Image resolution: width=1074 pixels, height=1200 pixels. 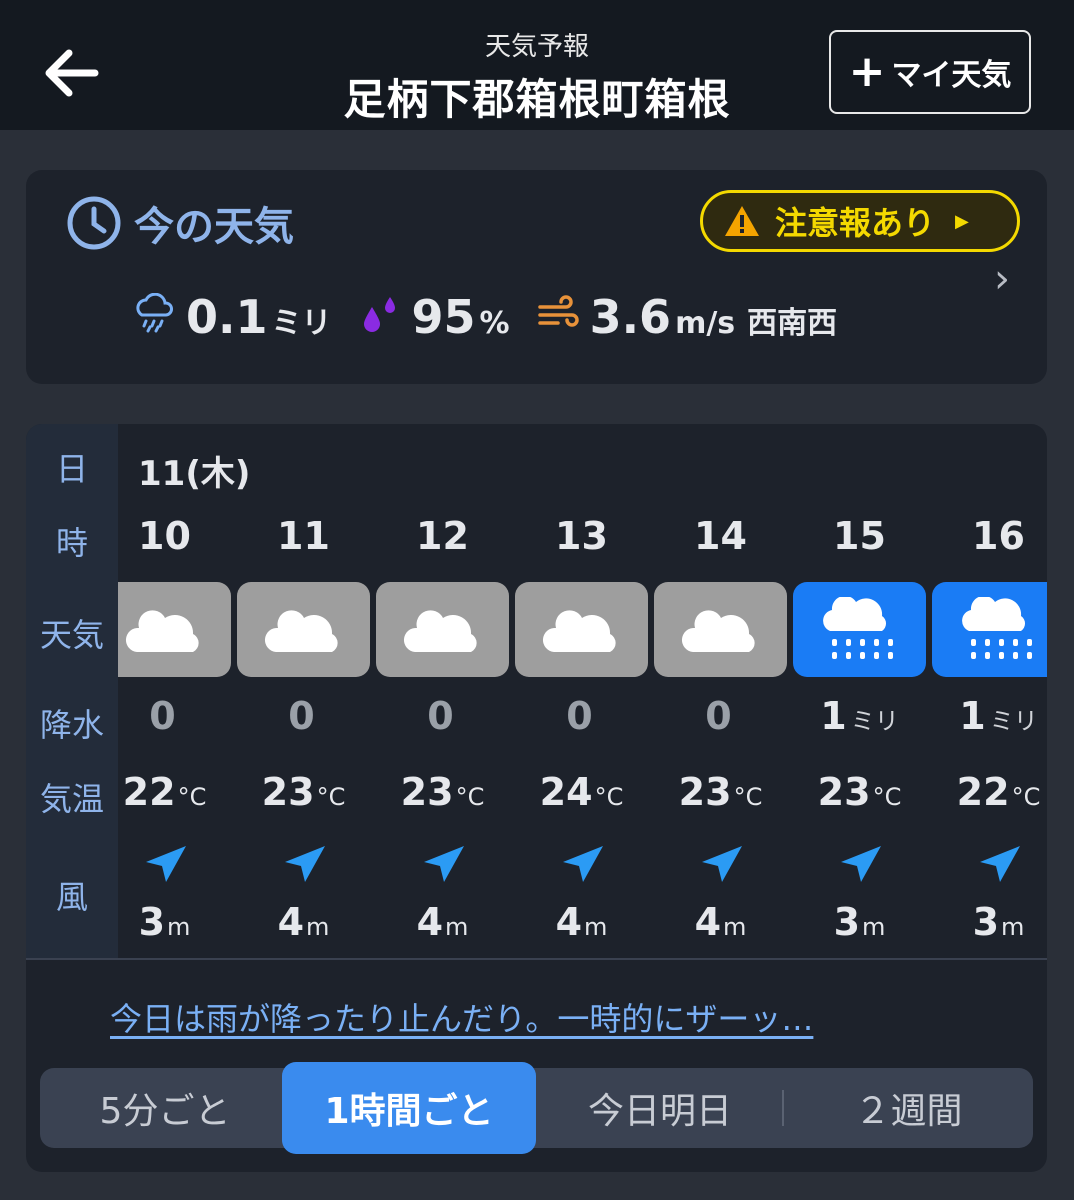 I want to click on add-my-weather-button: + マイ天気, so click(x=930, y=72).